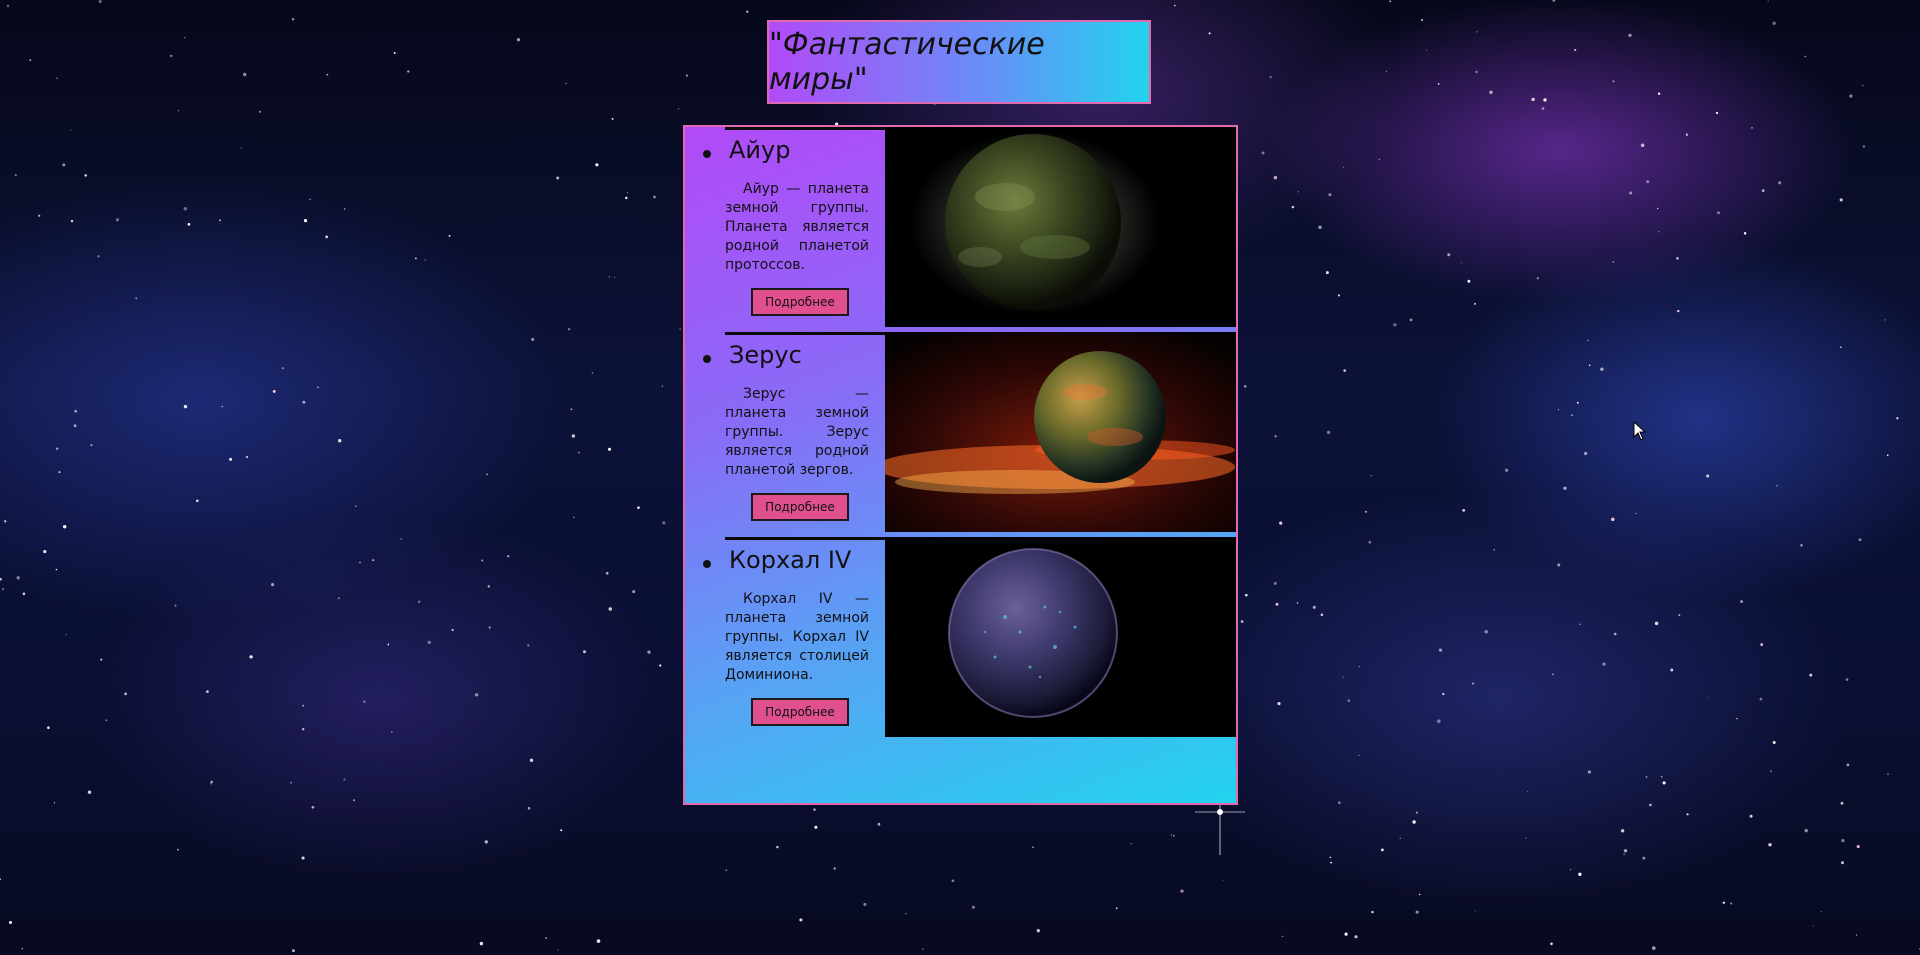 The width and height of the screenshot is (1920, 955). I want to click on page-title: "Фантастические миры", so click(907, 62).